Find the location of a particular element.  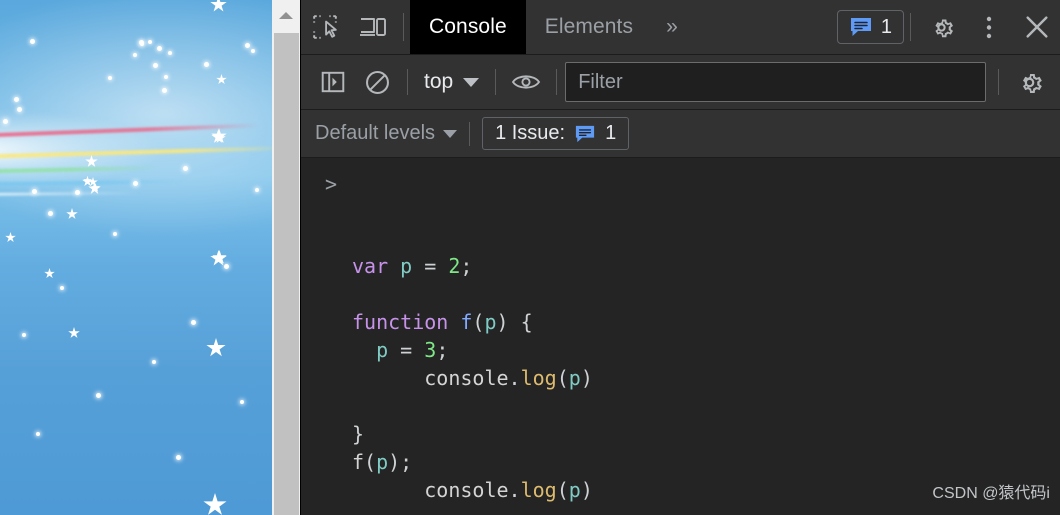

code-token: ) { is located at coordinates (514, 322).